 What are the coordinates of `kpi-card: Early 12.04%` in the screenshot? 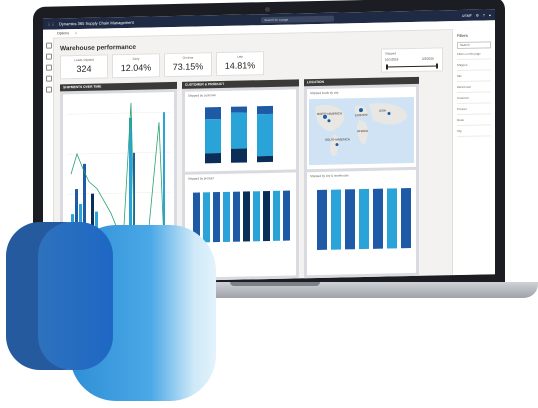 It's located at (136, 66).